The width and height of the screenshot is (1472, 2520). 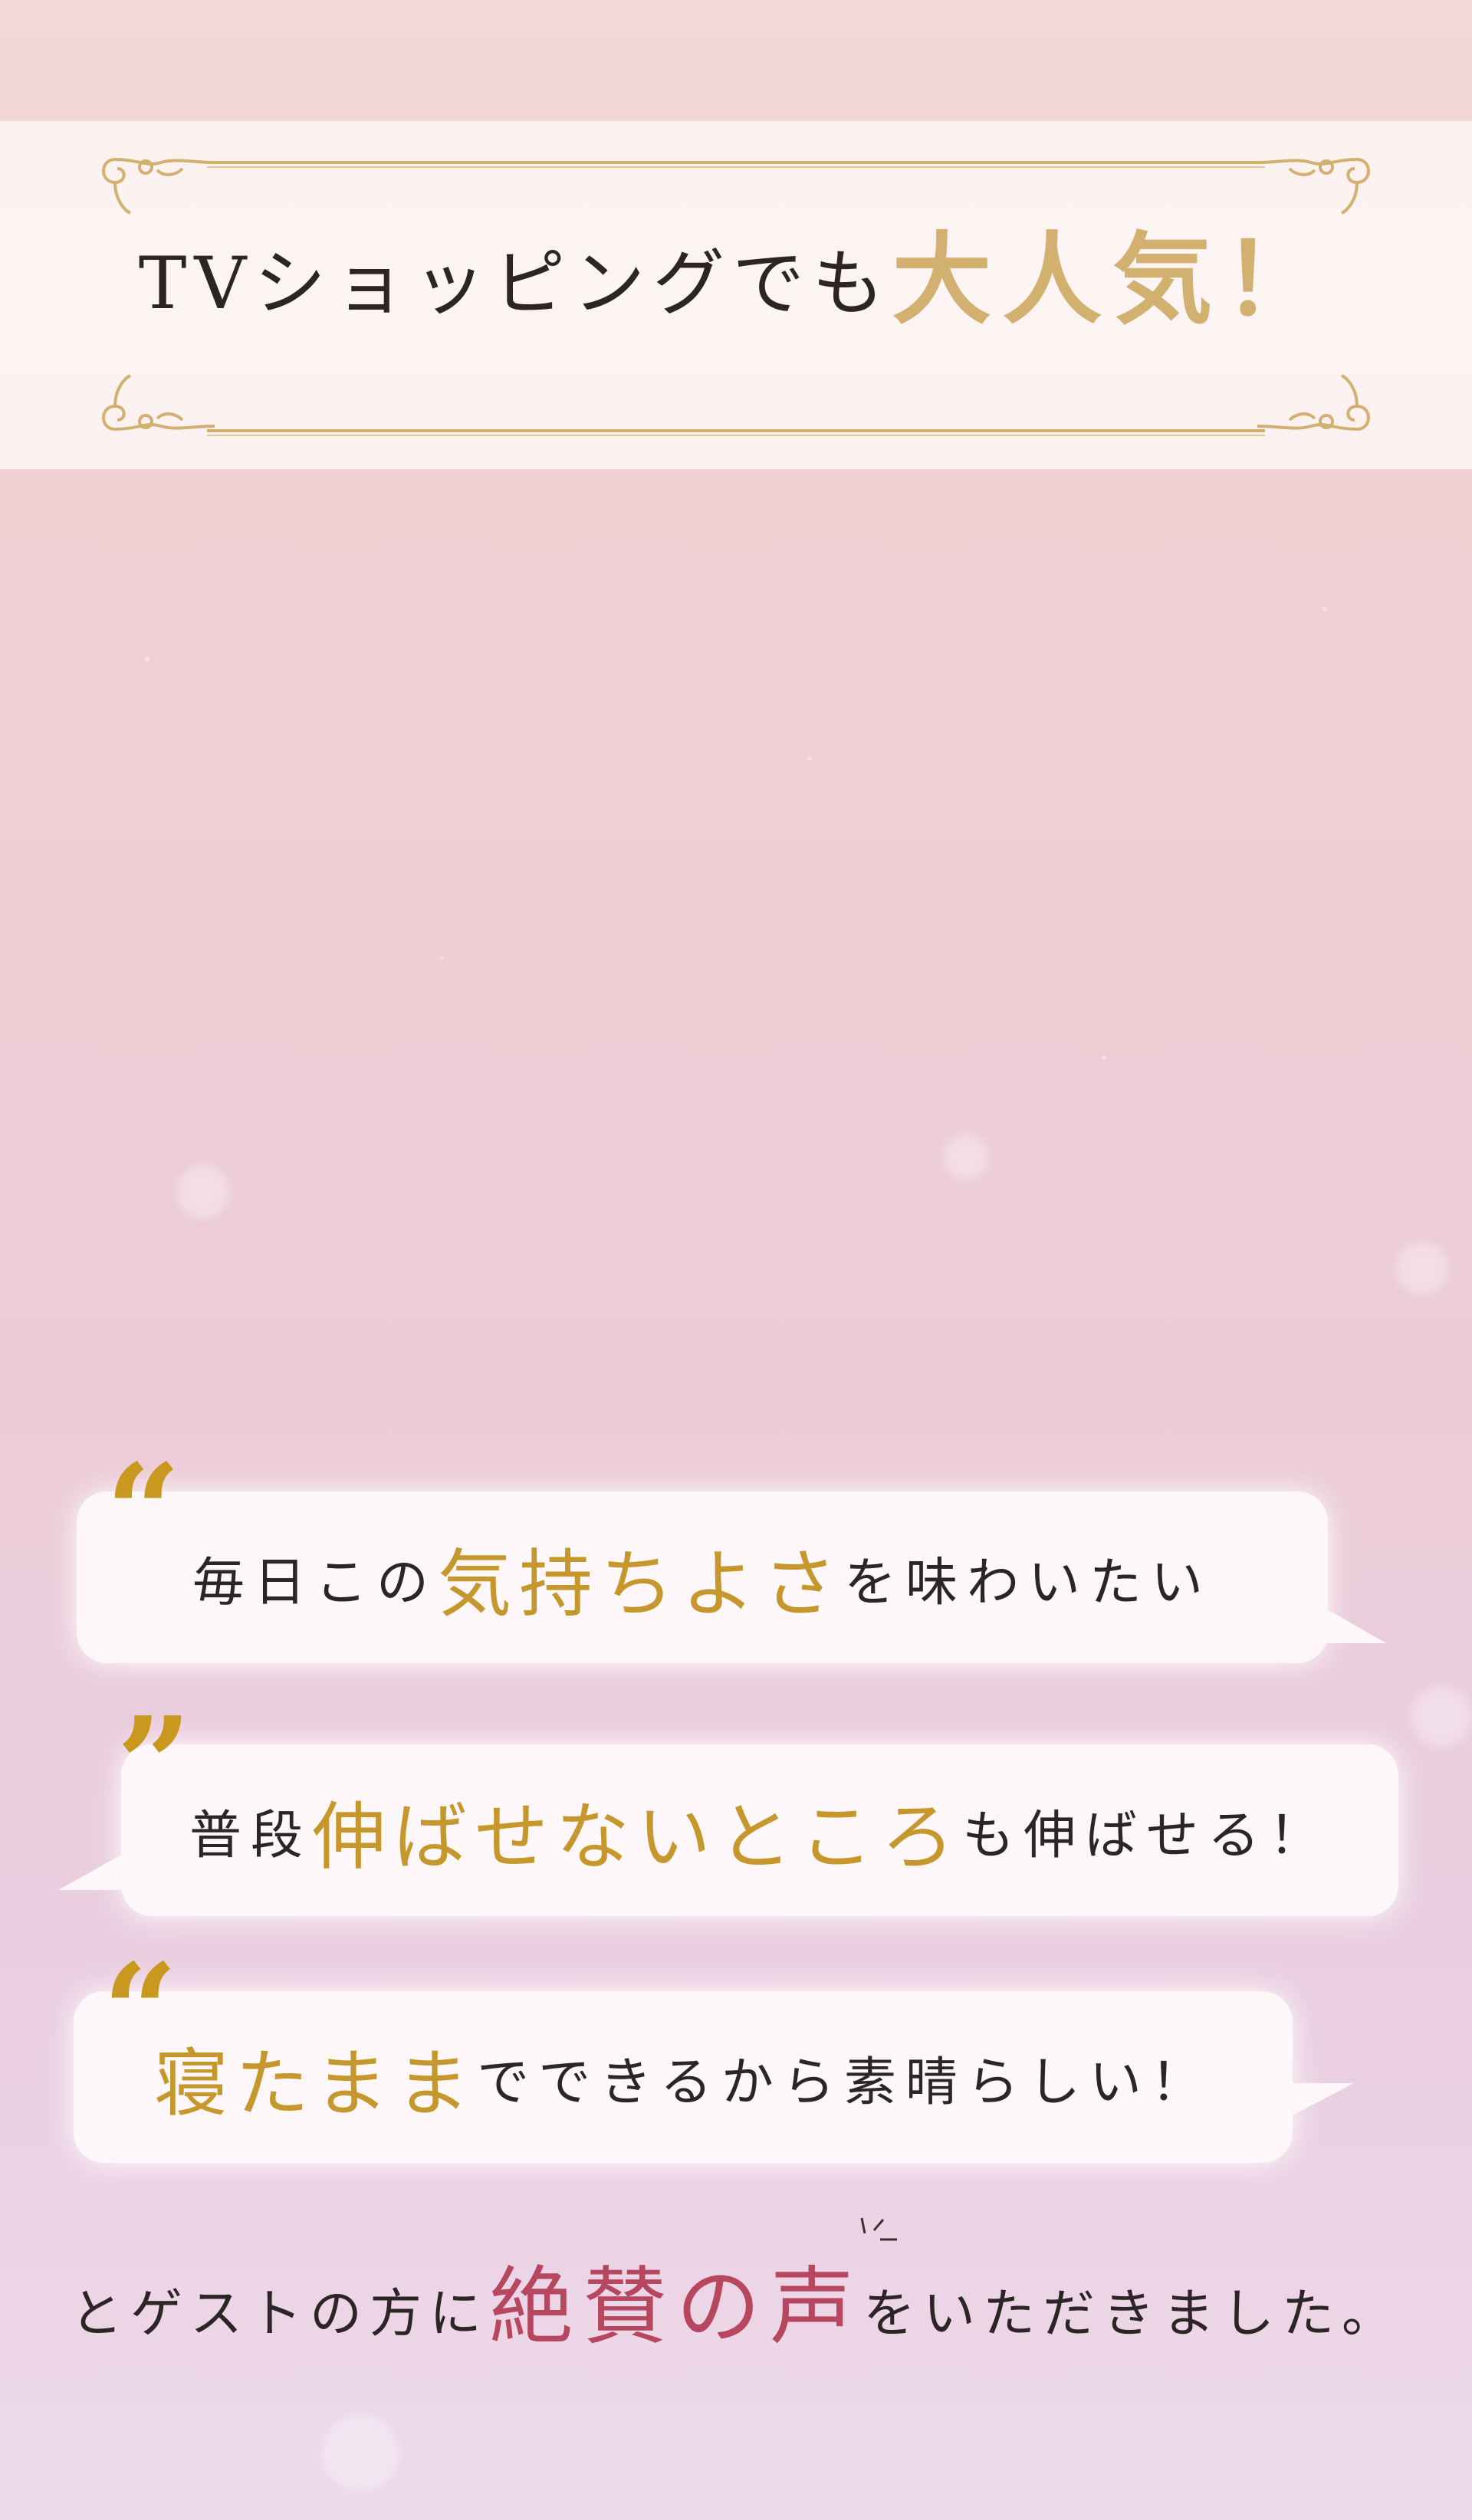 I want to click on testimonial-text-after: を味わいたい, so click(x=1028, y=1582).